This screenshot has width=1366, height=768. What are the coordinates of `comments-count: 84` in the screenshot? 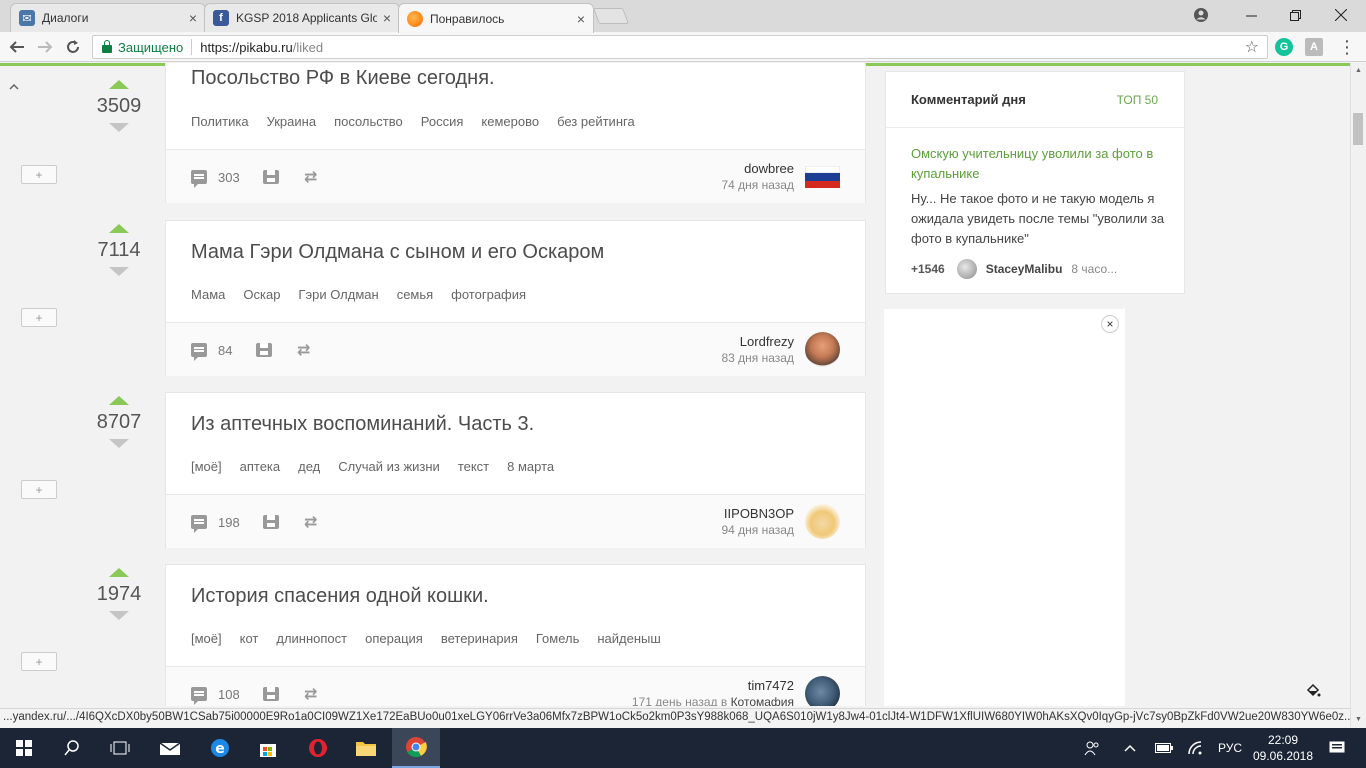 It's located at (225, 350).